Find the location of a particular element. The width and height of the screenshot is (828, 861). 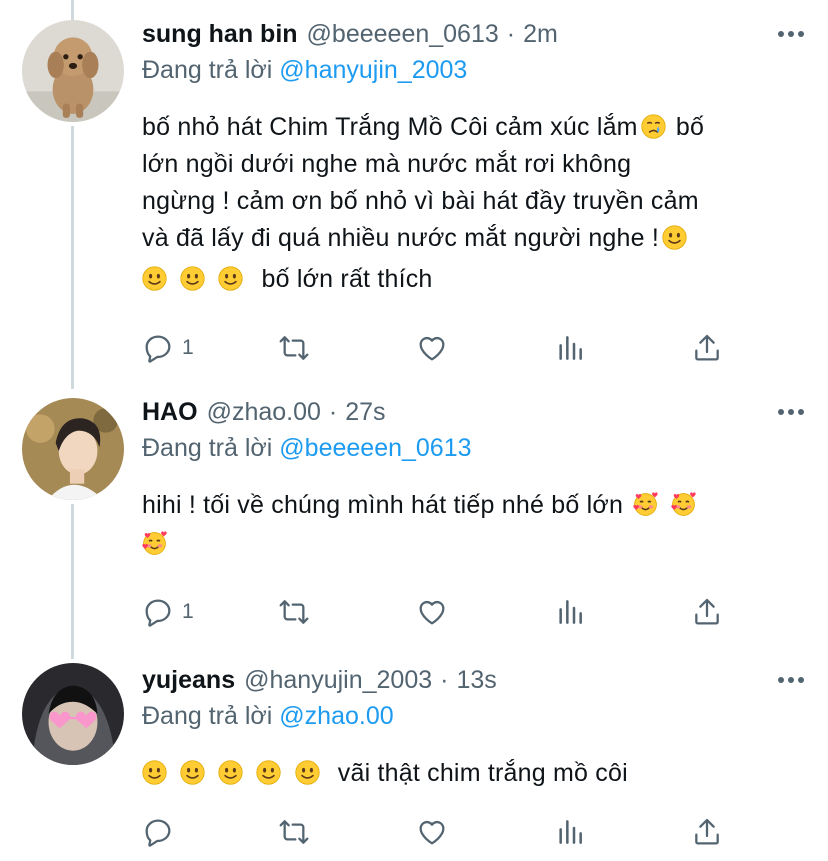

tweet-header: yujeans @hanyujin_2003 · 13s is located at coordinates (475, 680).